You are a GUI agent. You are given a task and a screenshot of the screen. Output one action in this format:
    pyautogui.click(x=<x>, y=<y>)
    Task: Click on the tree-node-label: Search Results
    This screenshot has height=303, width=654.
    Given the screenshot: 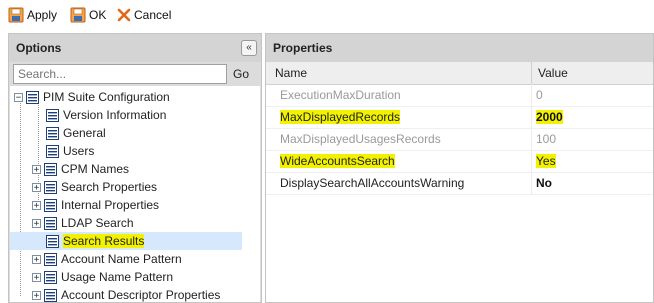 What is the action you would take?
    pyautogui.click(x=104, y=241)
    